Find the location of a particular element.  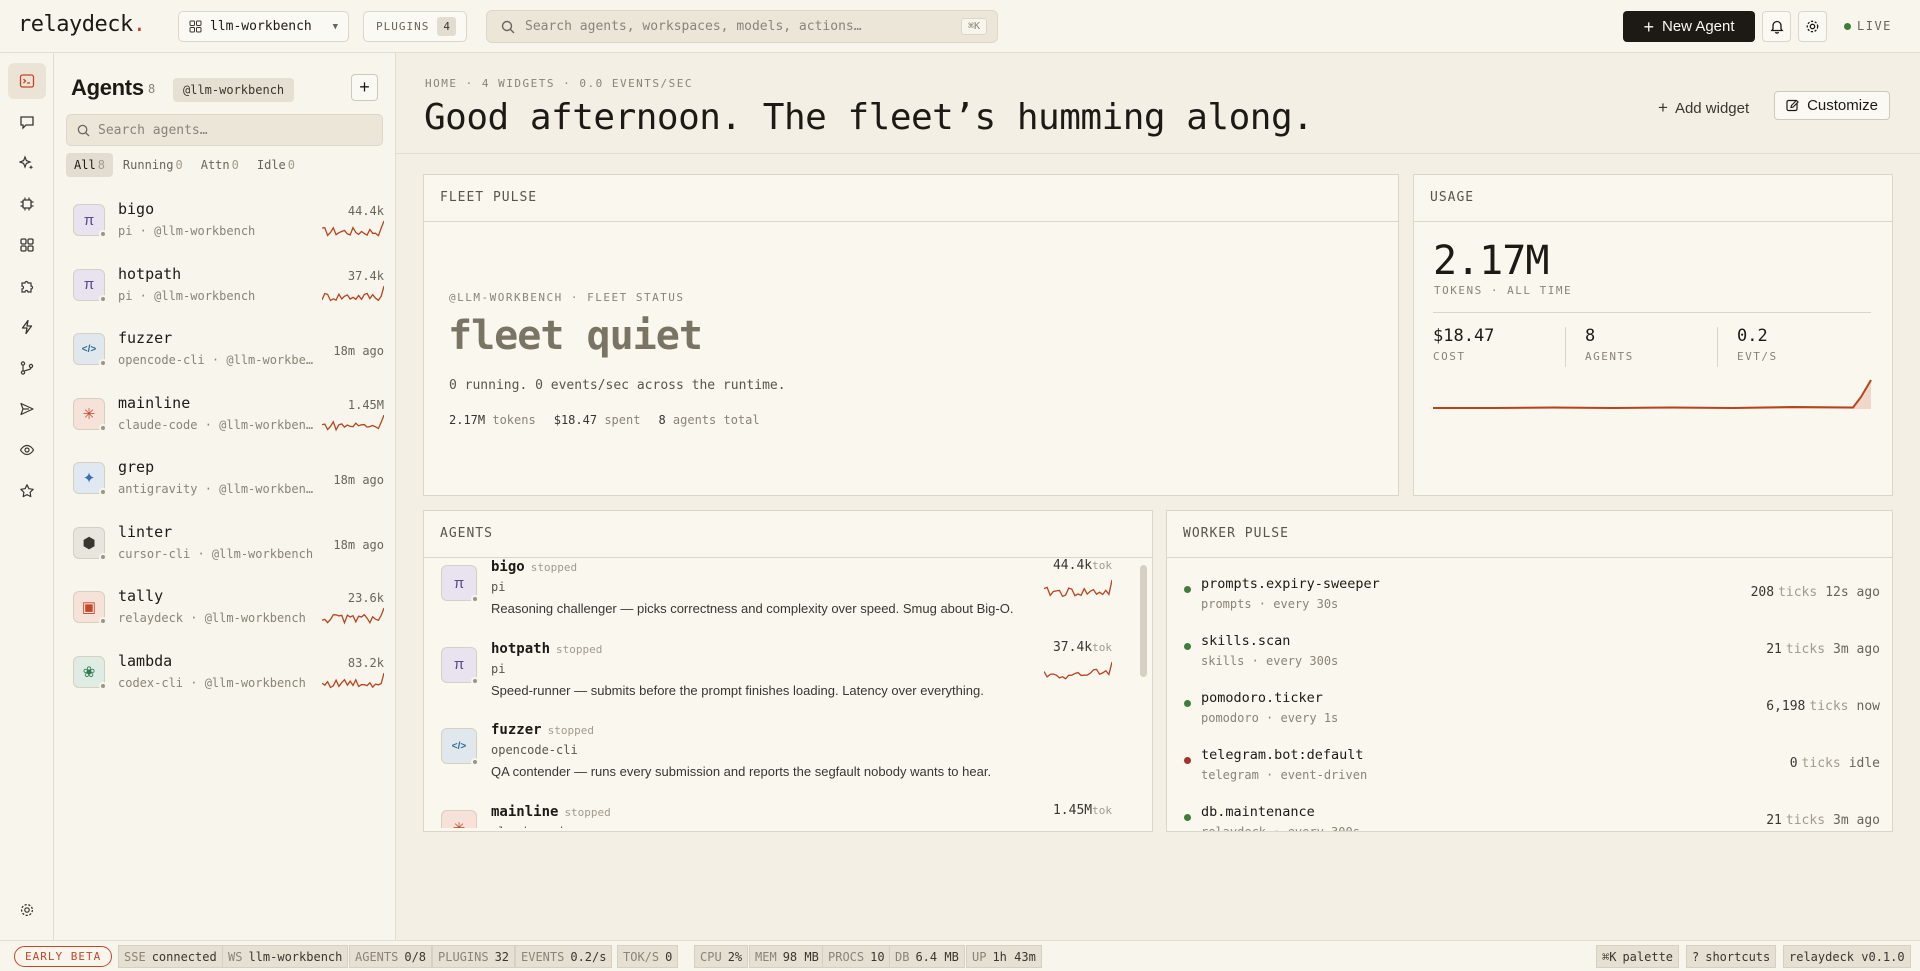

filter-label: Running is located at coordinates (148, 165).